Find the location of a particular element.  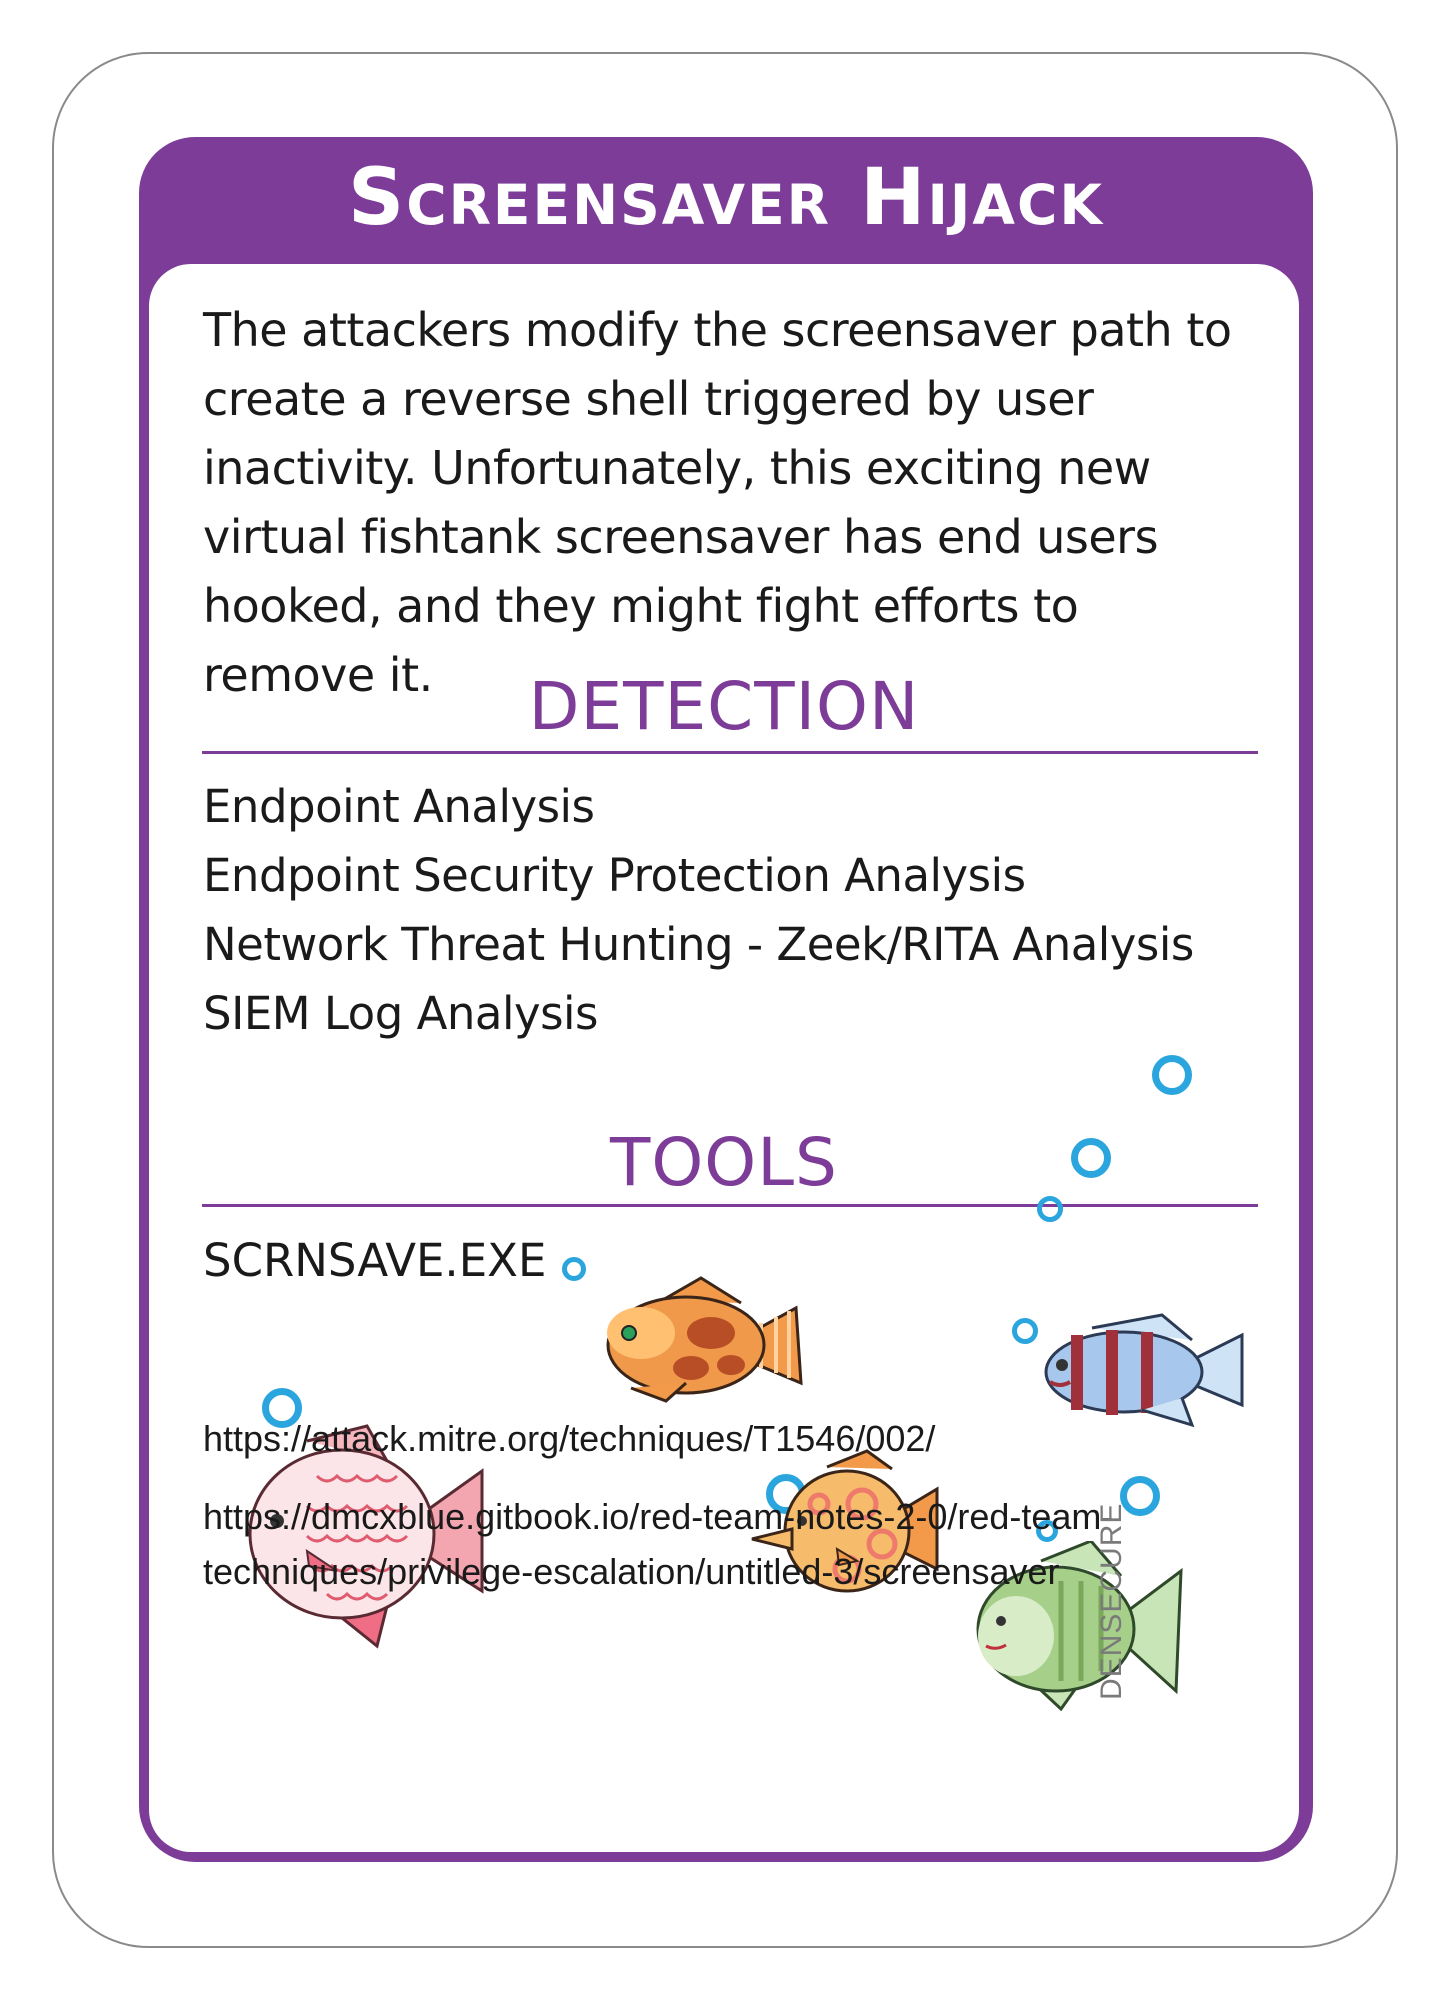

detection-item: Endpoint Security Protection Analysis is located at coordinates (614, 875).